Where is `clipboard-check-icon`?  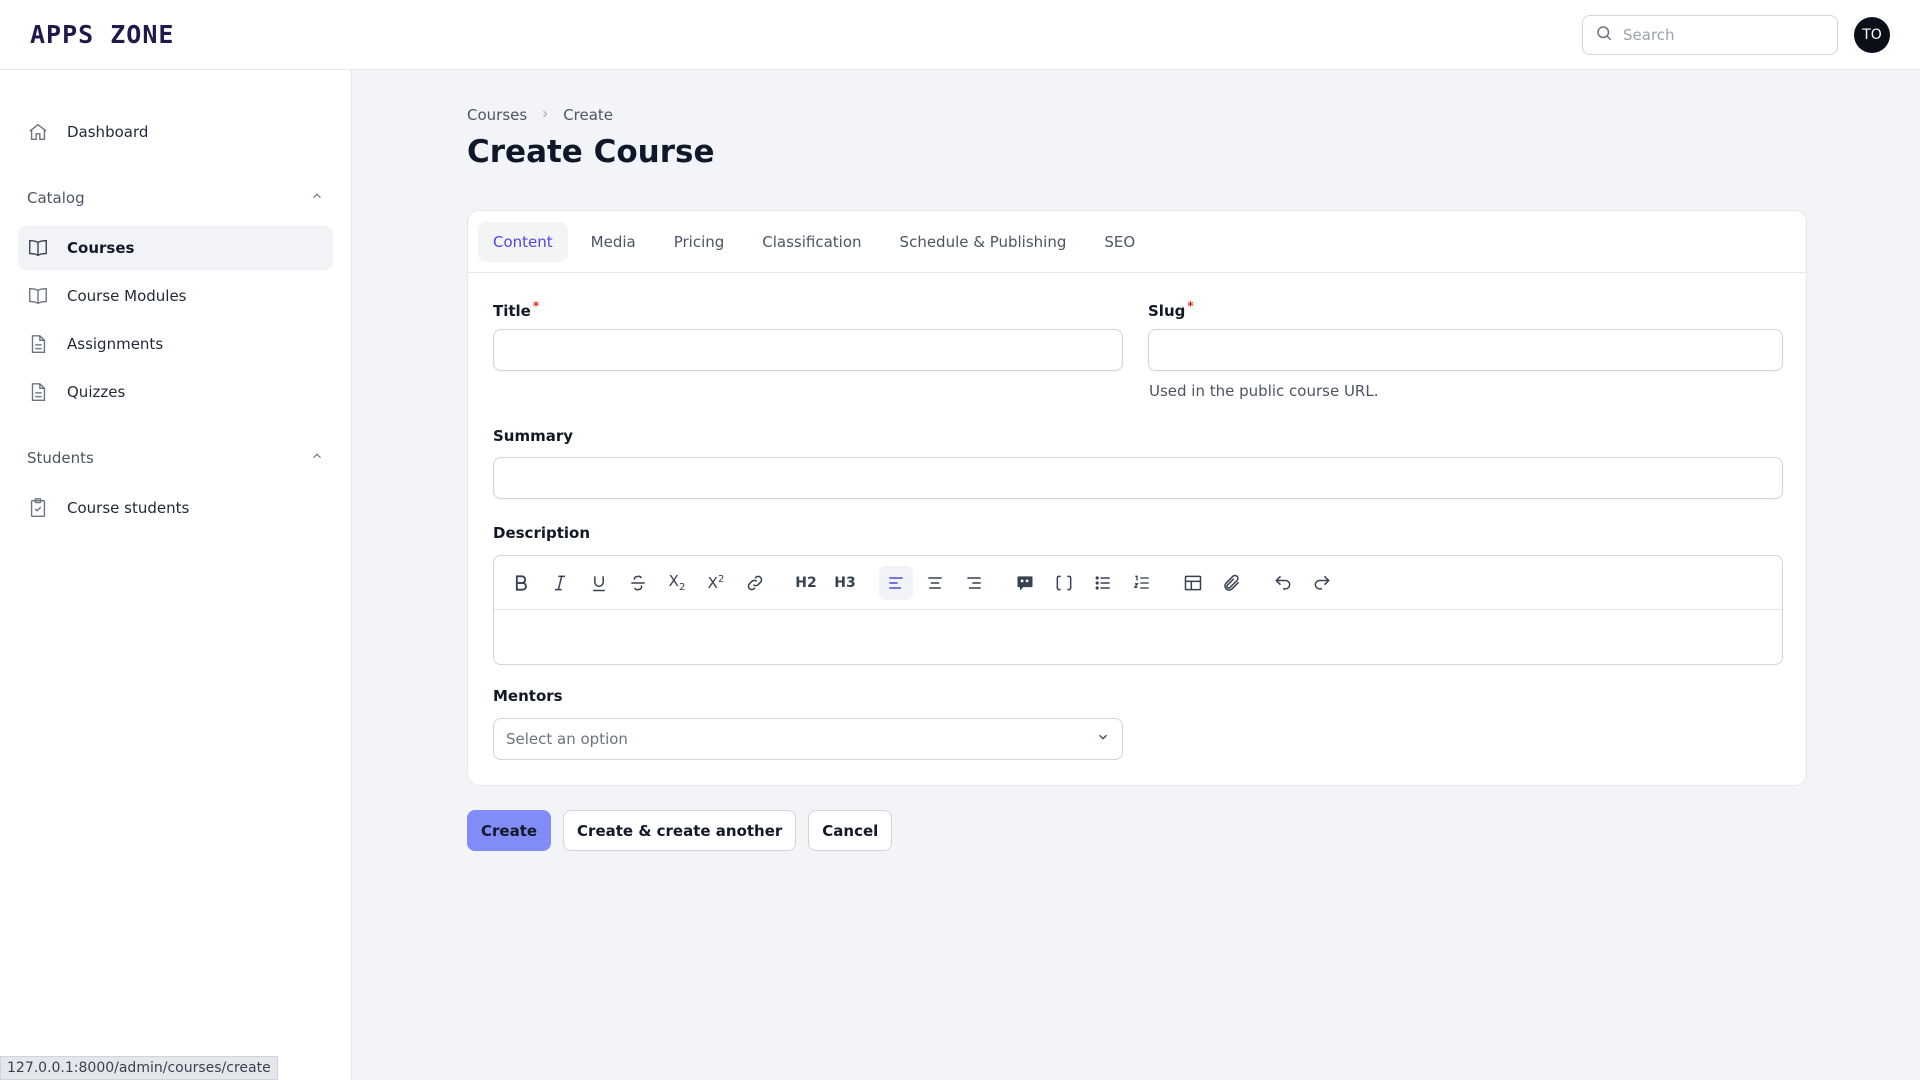
clipboard-check-icon is located at coordinates (38, 508).